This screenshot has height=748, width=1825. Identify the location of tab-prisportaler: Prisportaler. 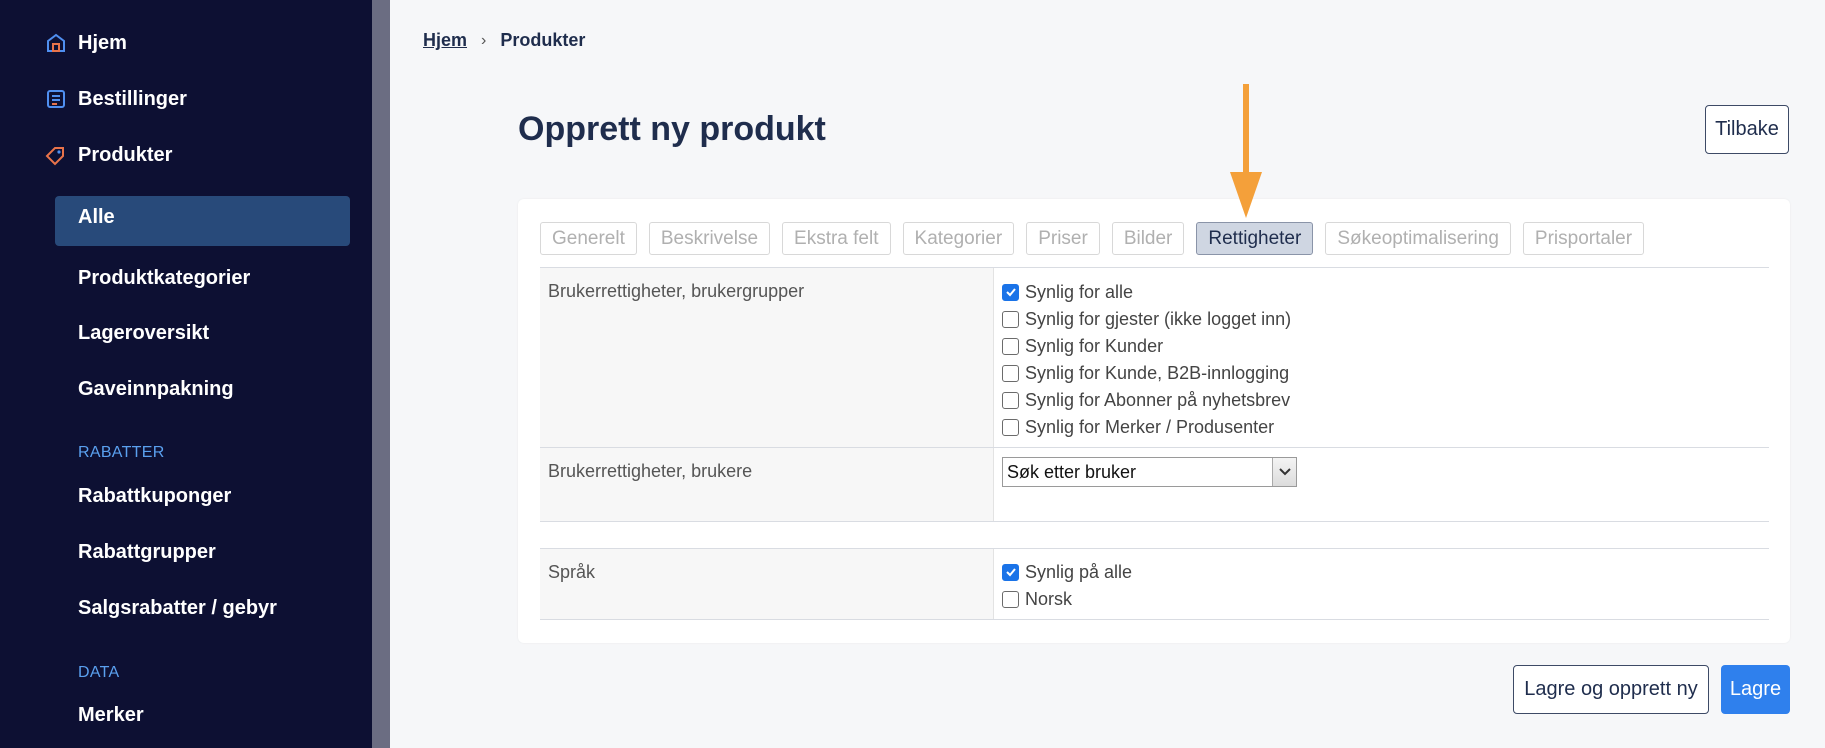
(1583, 238).